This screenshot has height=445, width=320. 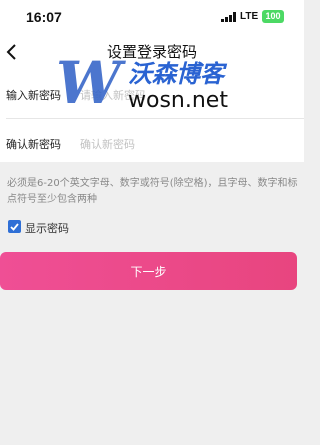 What do you see at coordinates (47, 228) in the screenshot?
I see `show-password-label: 显示密码` at bounding box center [47, 228].